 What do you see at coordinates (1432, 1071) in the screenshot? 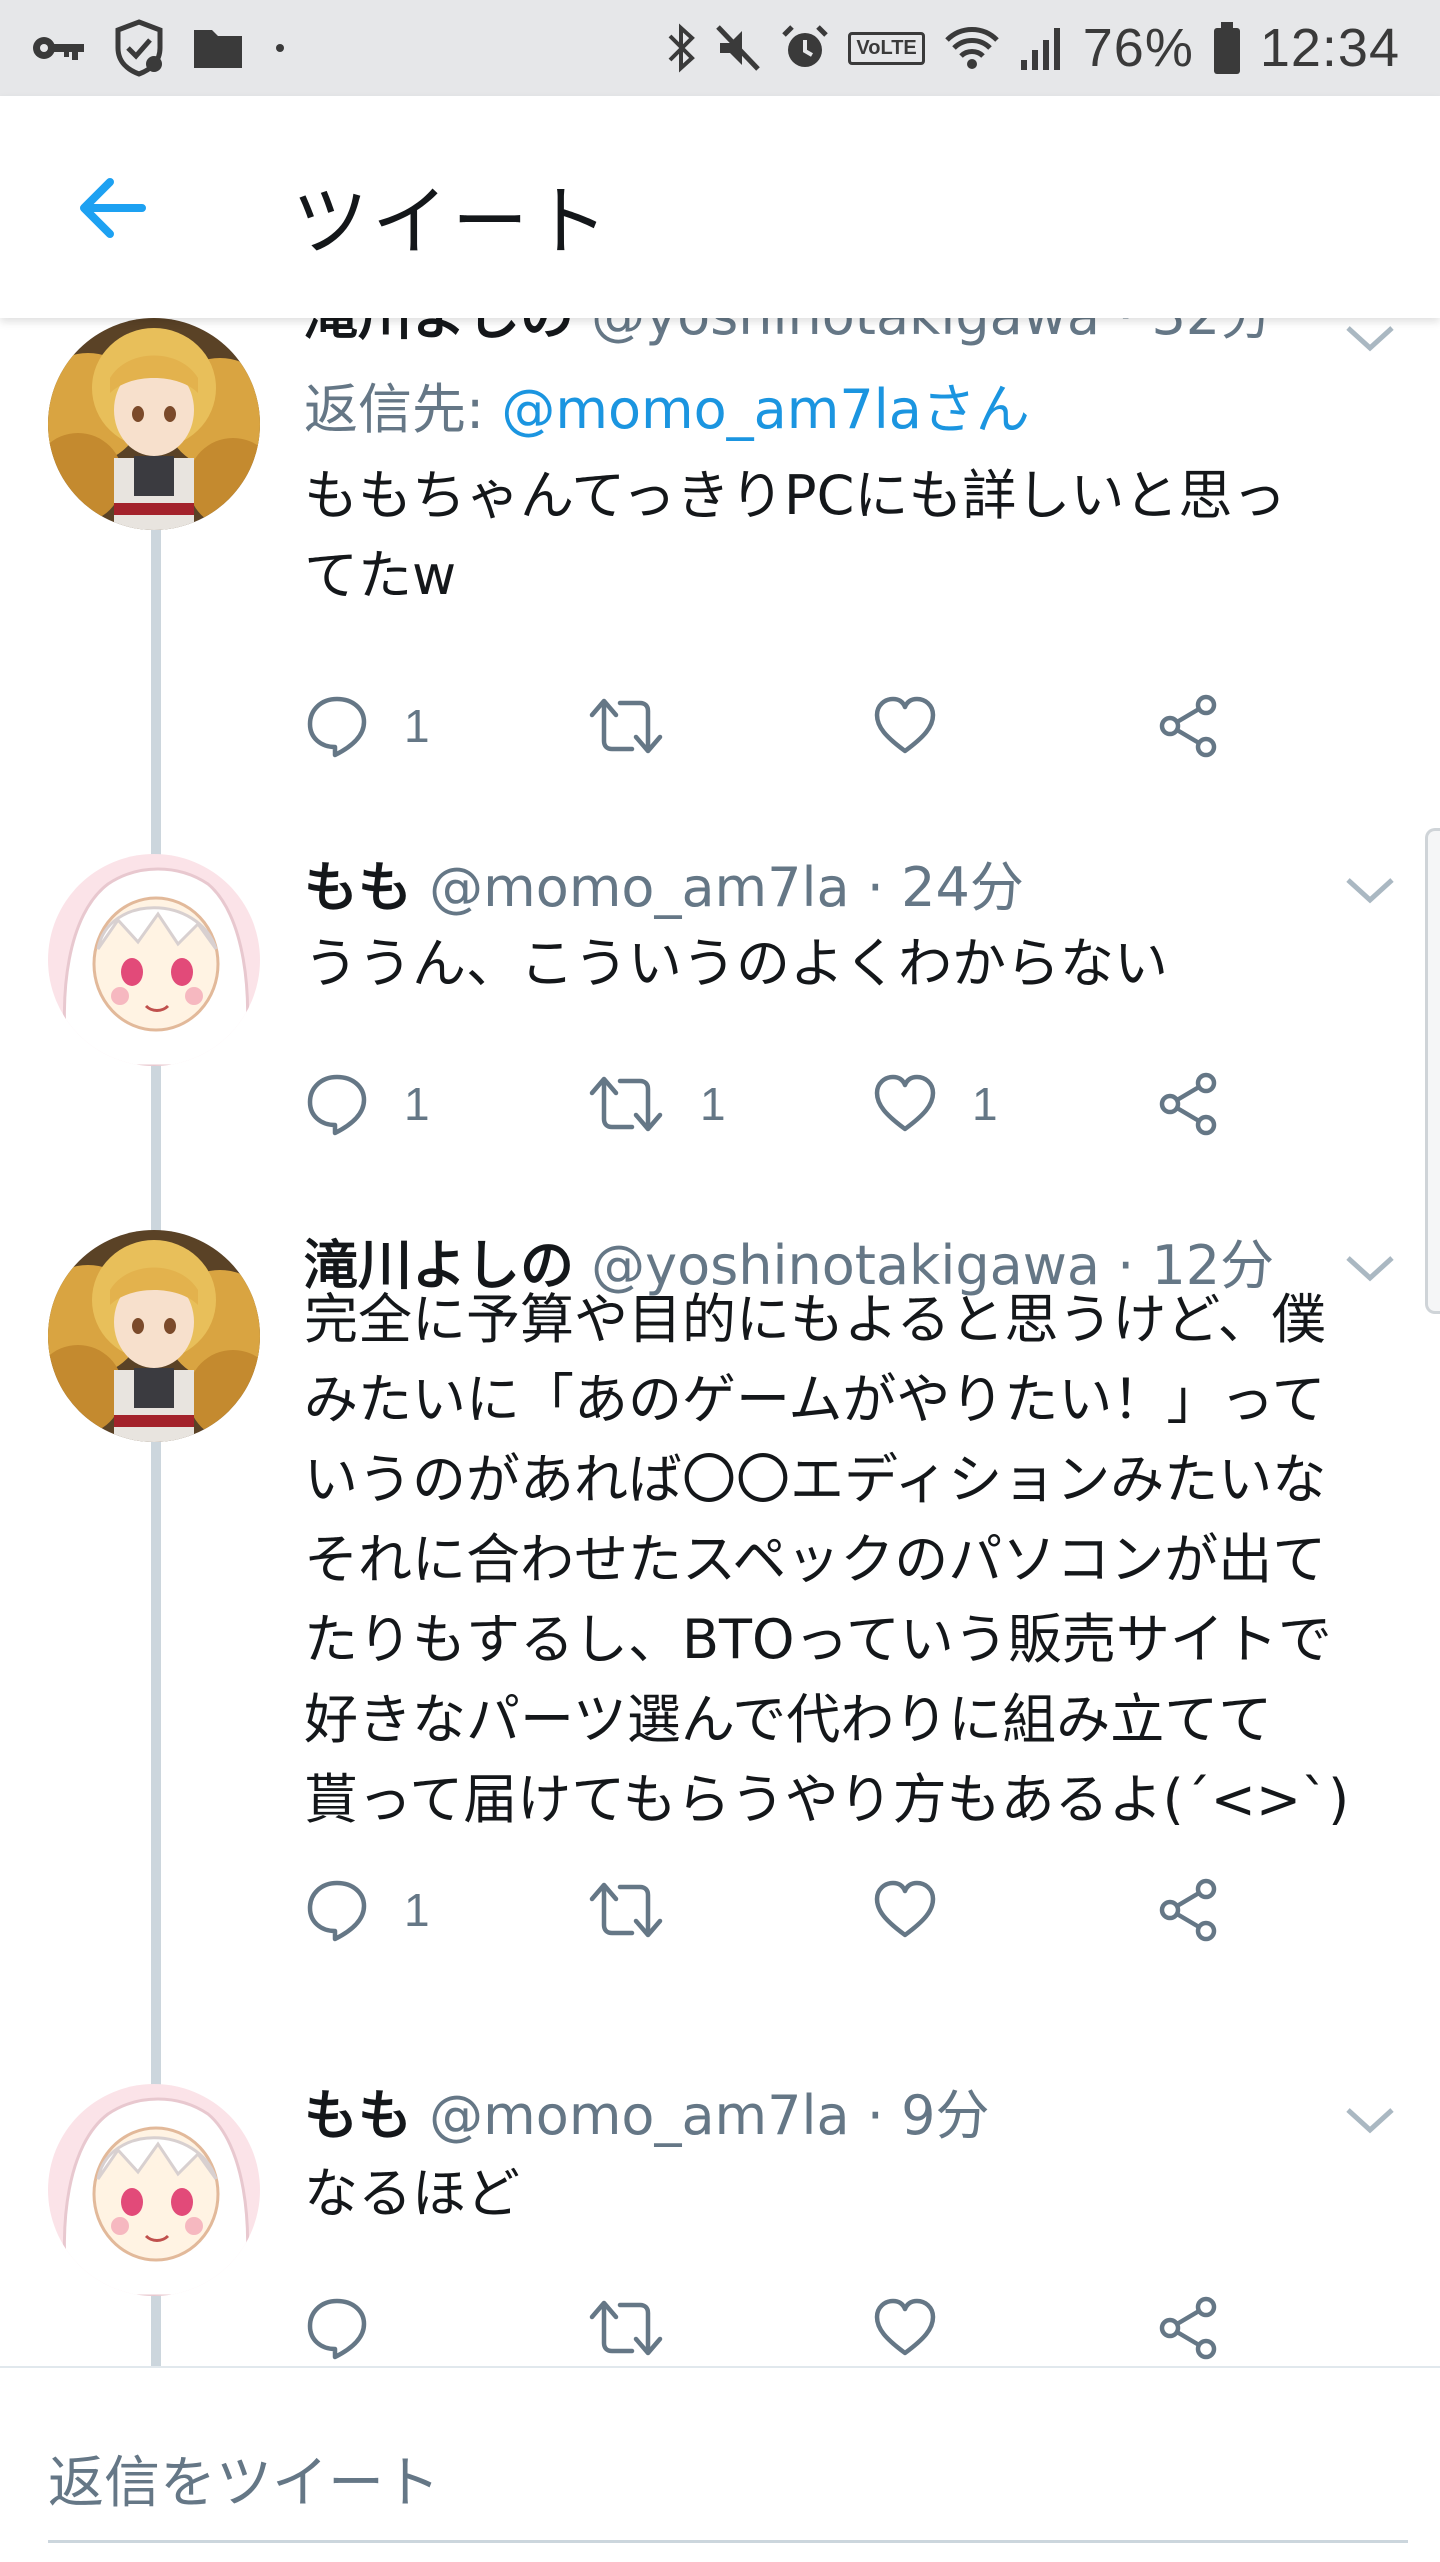
I see `scrollbar-thumb` at bounding box center [1432, 1071].